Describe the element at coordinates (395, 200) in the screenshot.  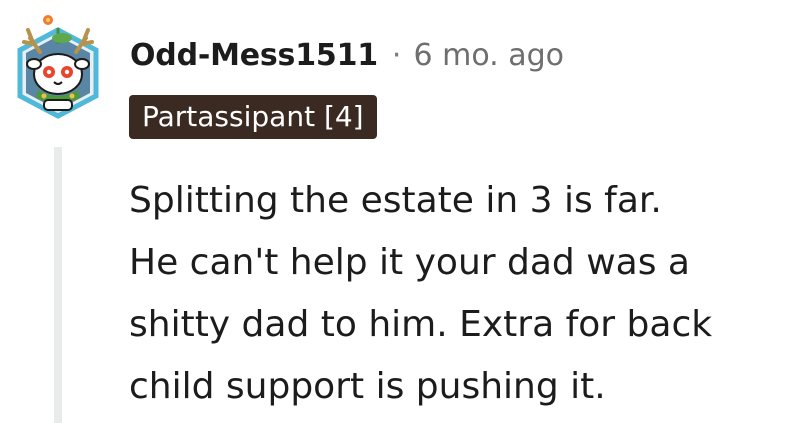
I see `comment-body-line: Splitting the estate in 3 is far.` at that location.